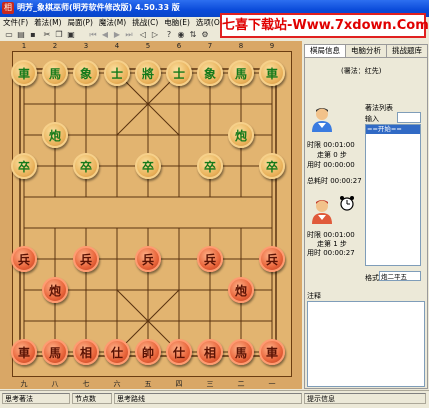 The image size is (429, 408). Describe the element at coordinates (47, 22) in the screenshot. I see `menu-moves: 着法(M)` at that location.